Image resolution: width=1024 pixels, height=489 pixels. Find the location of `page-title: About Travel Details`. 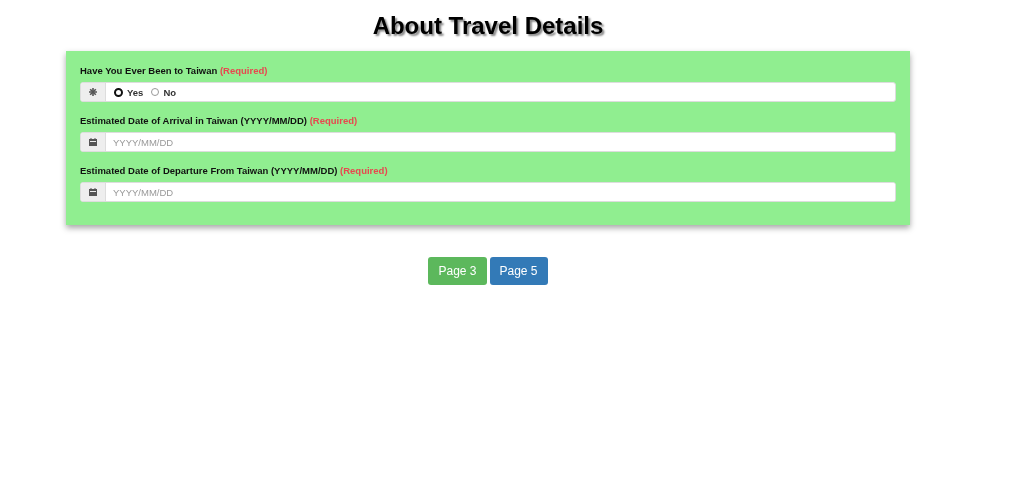

page-title: About Travel Details is located at coordinates (488, 26).